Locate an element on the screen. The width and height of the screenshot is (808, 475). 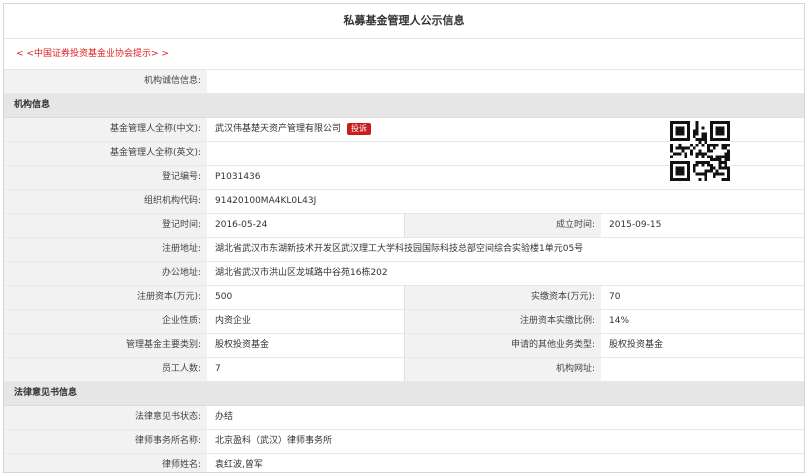
capital-row: 注册资本(万元): 500 实缴资本(万元): 70 is located at coordinates (404, 298).